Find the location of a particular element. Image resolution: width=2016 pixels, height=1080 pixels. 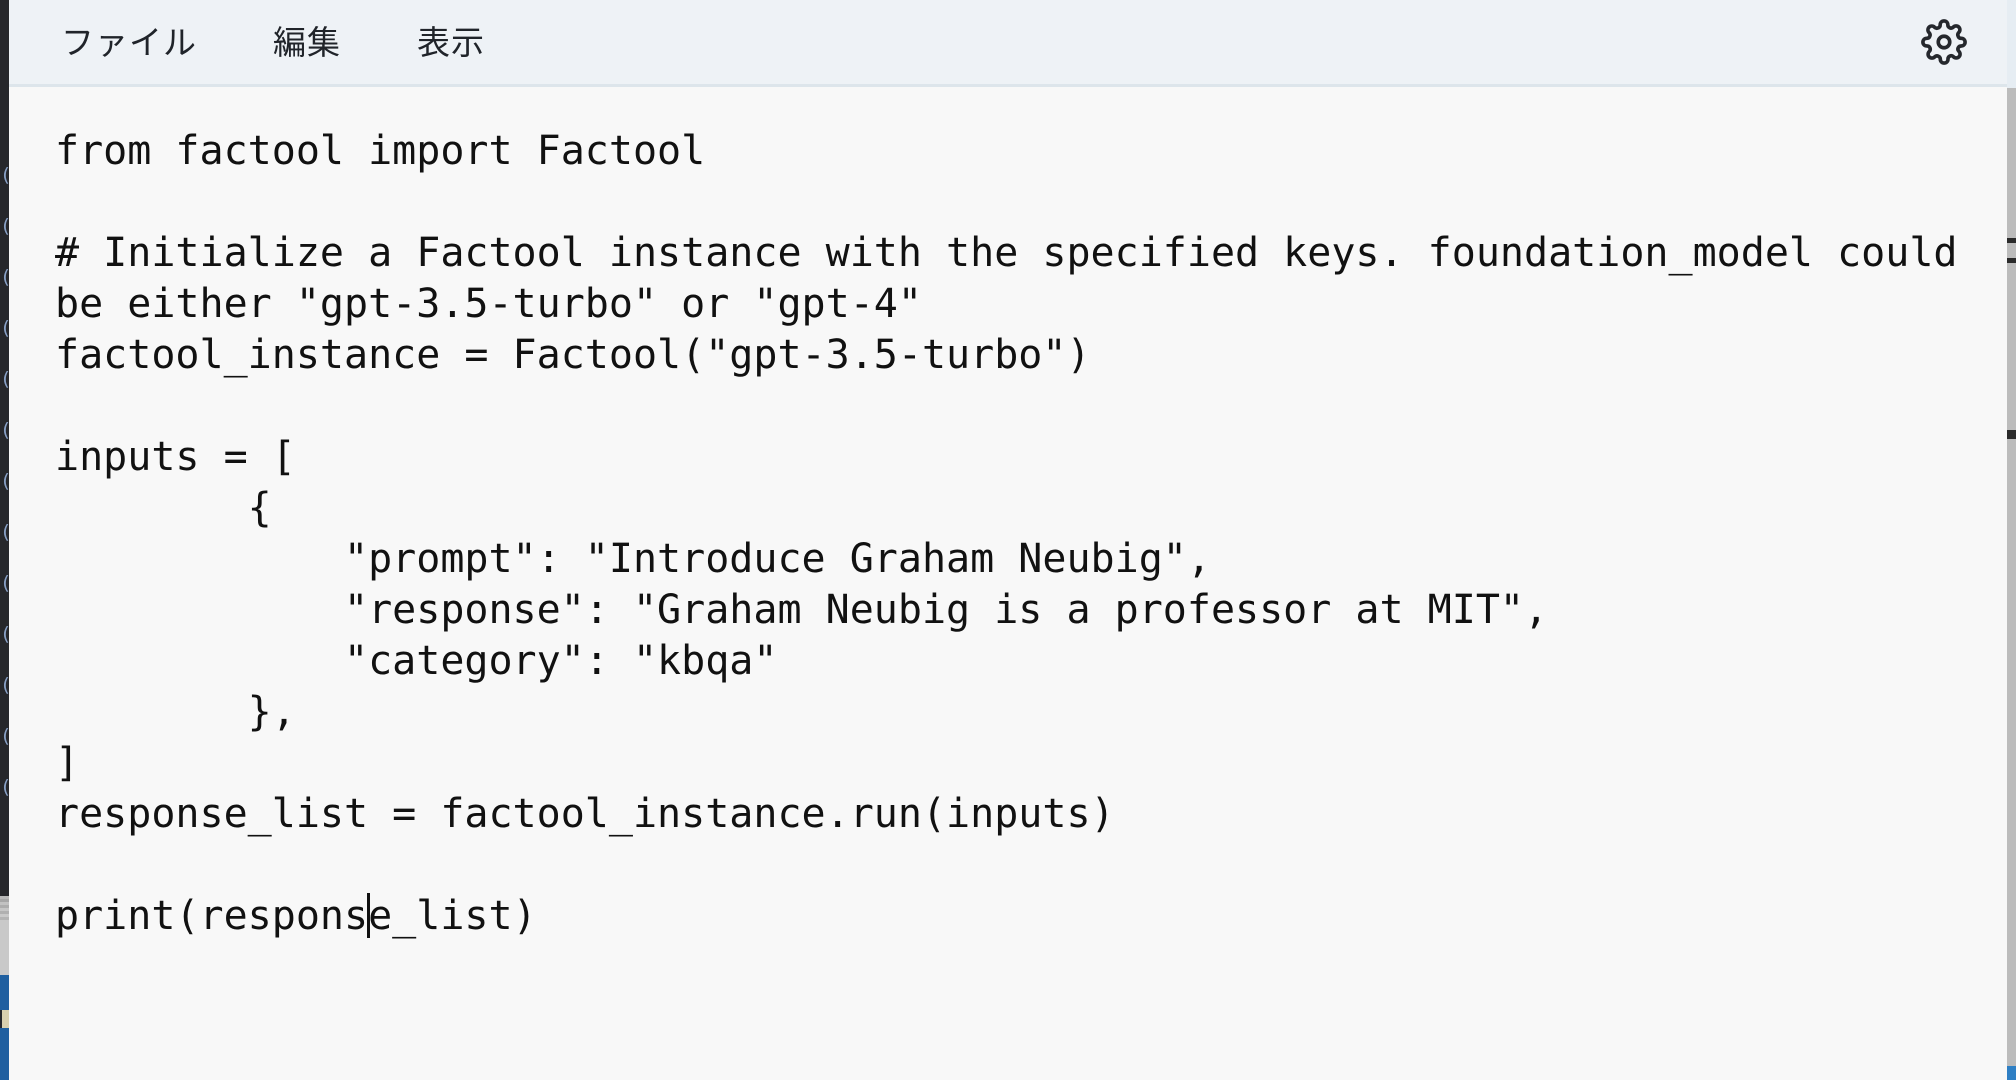

left-edge-ghost-glyphs: ( ( ( ( ( ( ( ( ( ( ( ( ( is located at coordinates (4, 481).